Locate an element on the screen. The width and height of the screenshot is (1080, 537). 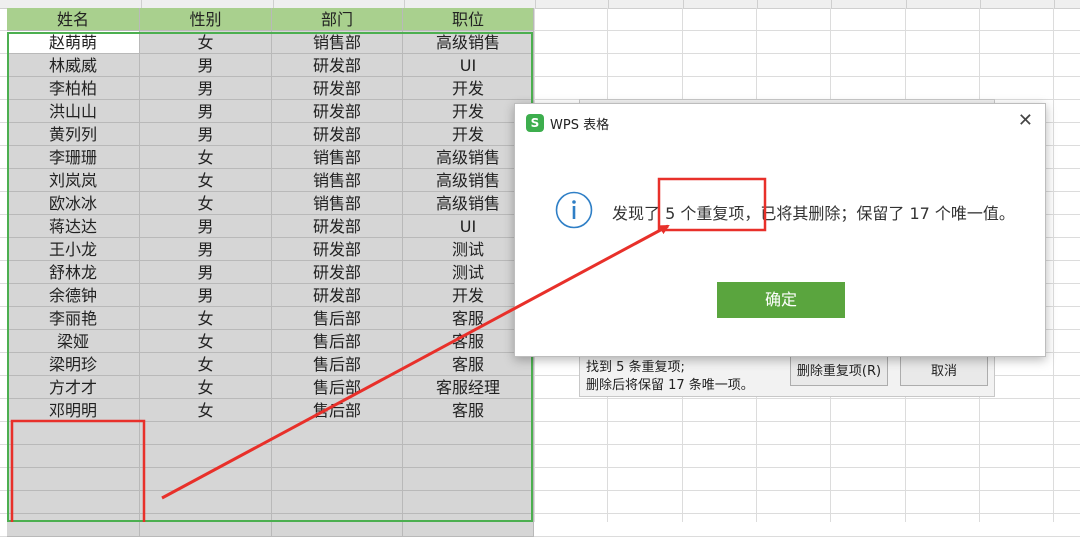
name-cell: 方才才 is located at coordinates (73, 387).